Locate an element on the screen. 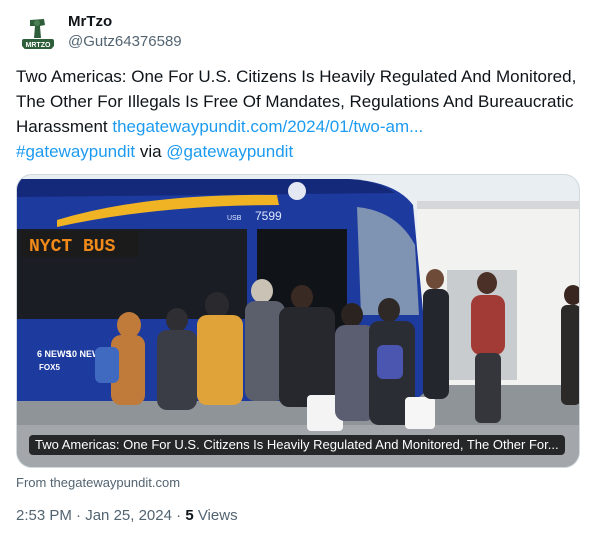 The width and height of the screenshot is (611, 543). views-count: 5 is located at coordinates (189, 515).